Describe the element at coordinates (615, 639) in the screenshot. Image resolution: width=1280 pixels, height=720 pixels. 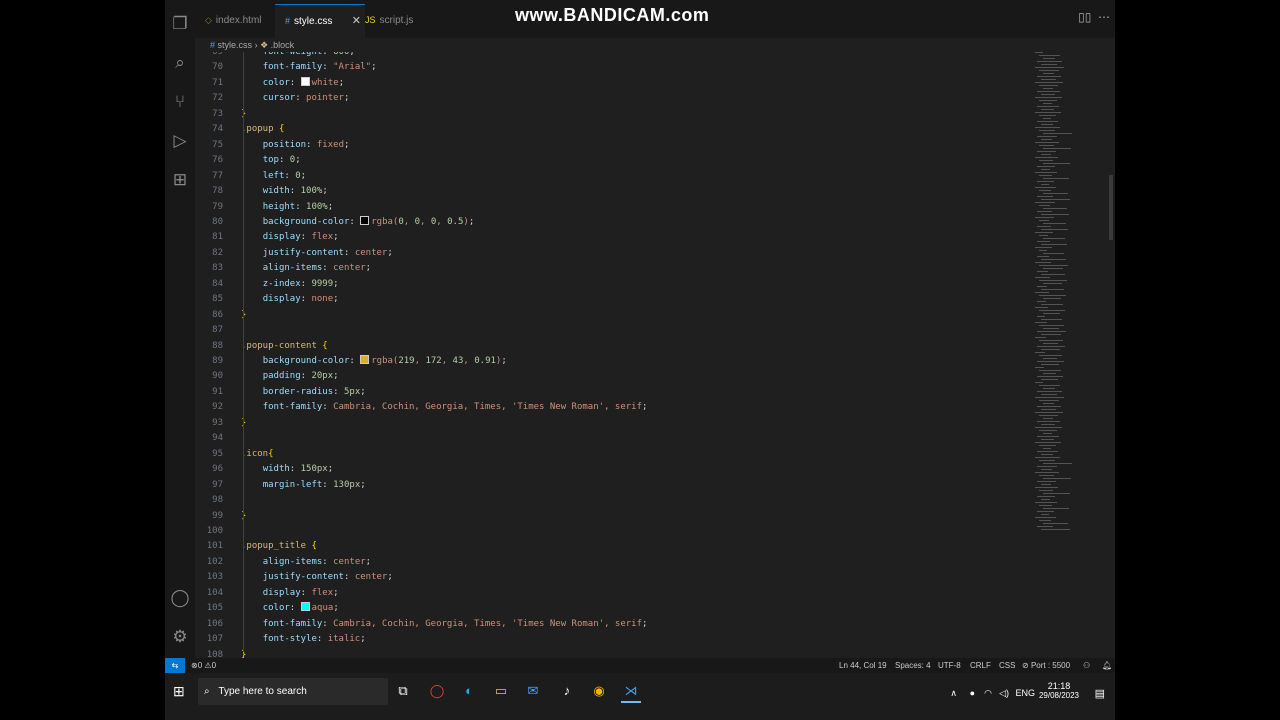
I see `code-line: 107 font-style: italic;` at that location.